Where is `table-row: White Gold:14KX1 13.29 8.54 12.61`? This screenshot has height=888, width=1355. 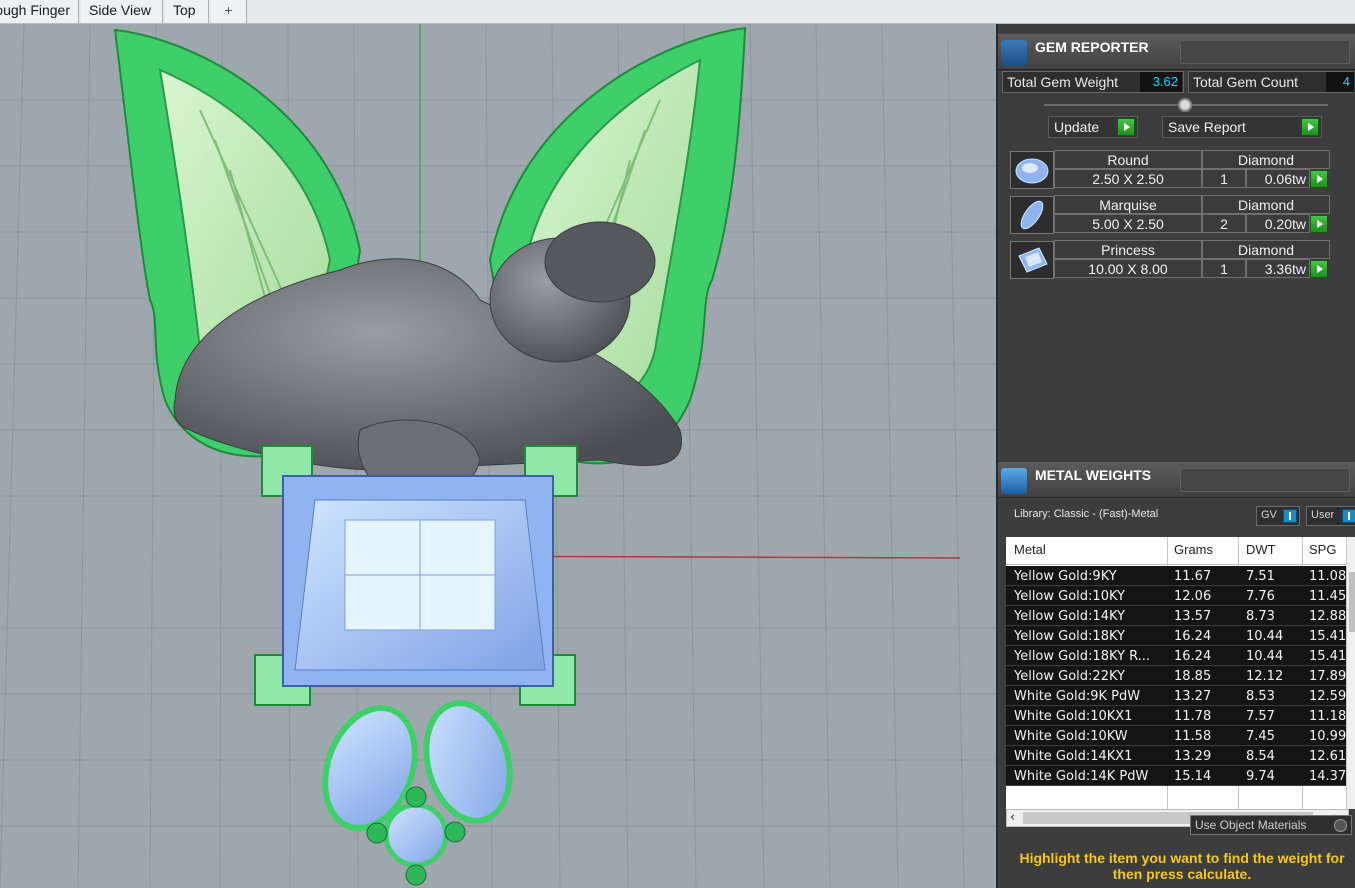
table-row: White Gold:14KX1 13.29 8.54 12.61 is located at coordinates (1176, 756).